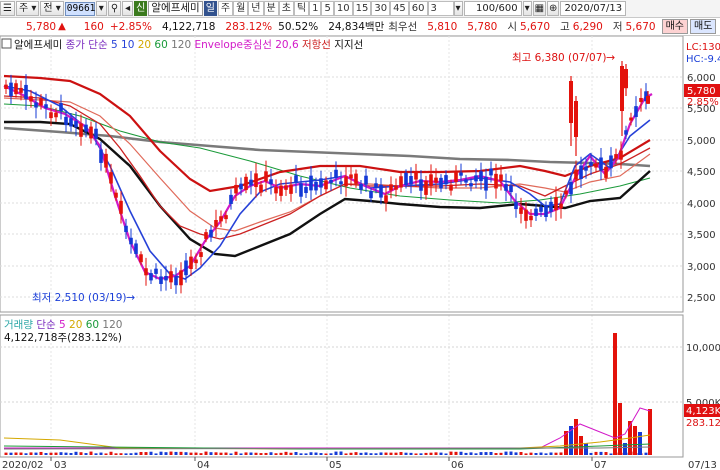 This screenshot has height=470, width=720. Describe the element at coordinates (301, 8) in the screenshot. I see `period-button-tick: 틱` at that location.